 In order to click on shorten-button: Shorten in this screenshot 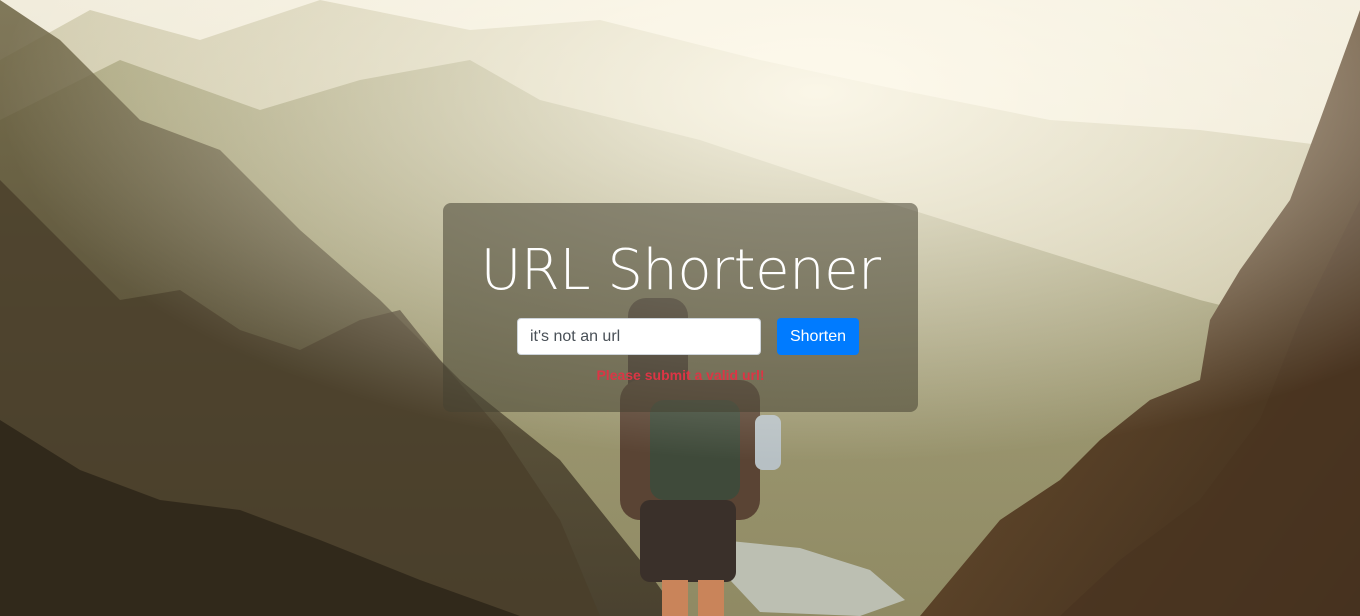, I will do `click(818, 336)`.